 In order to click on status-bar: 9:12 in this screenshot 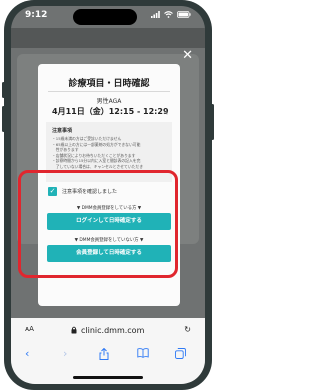, I will do `click(108, 17)`.